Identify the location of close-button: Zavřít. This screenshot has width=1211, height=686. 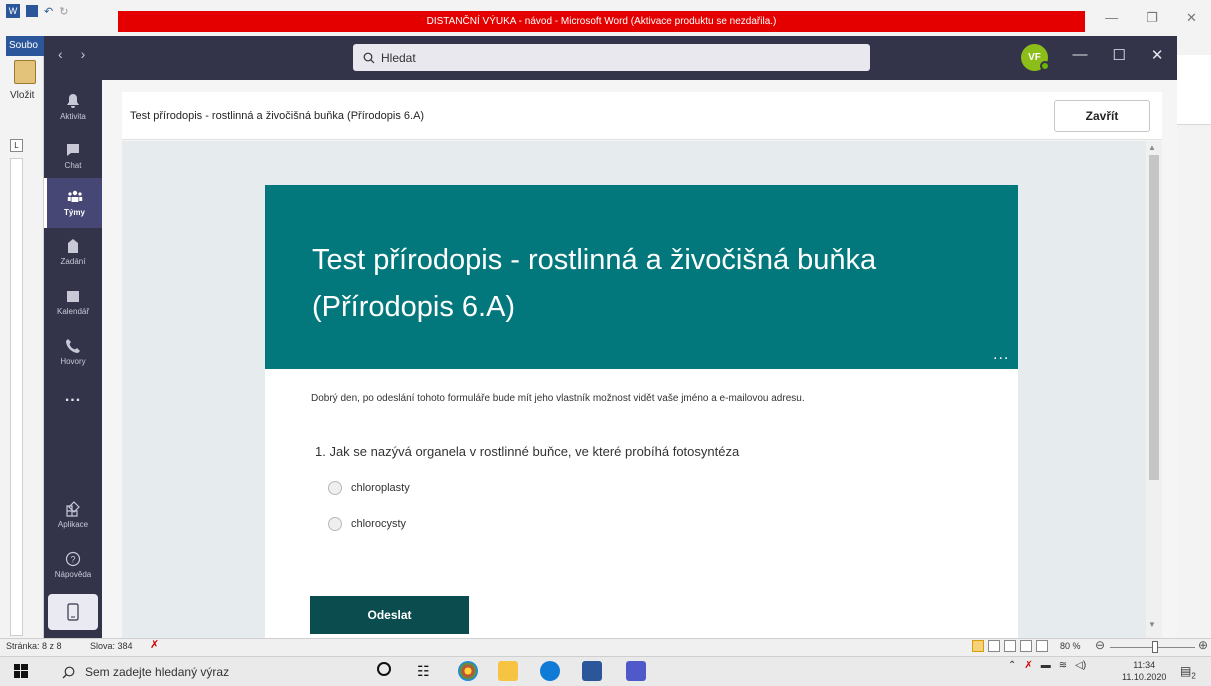
(1102, 116).